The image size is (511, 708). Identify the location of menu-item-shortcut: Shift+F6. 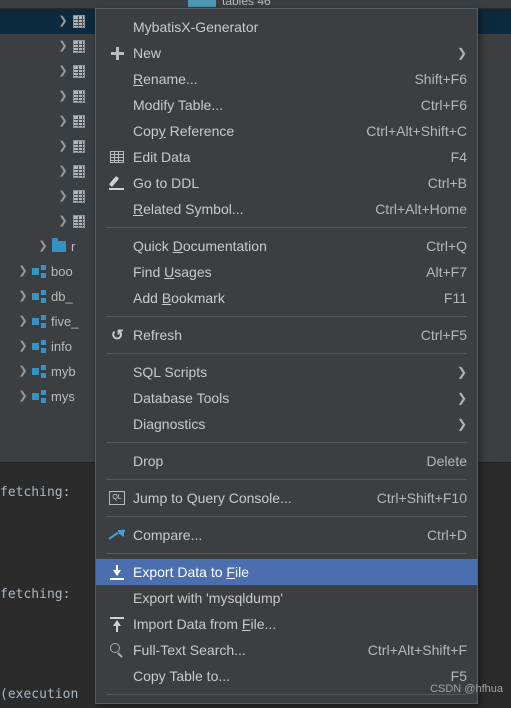
(440, 79).